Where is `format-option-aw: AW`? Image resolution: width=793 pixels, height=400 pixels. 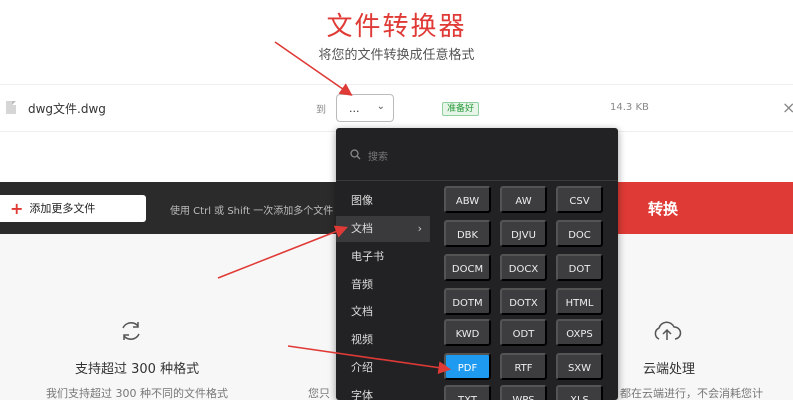 format-option-aw: AW is located at coordinates (523, 199).